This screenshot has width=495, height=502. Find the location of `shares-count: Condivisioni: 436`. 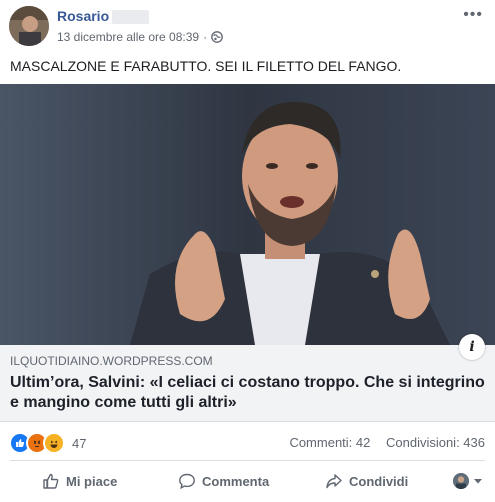

shares-count: Condivisioni: 436 is located at coordinates (435, 442).